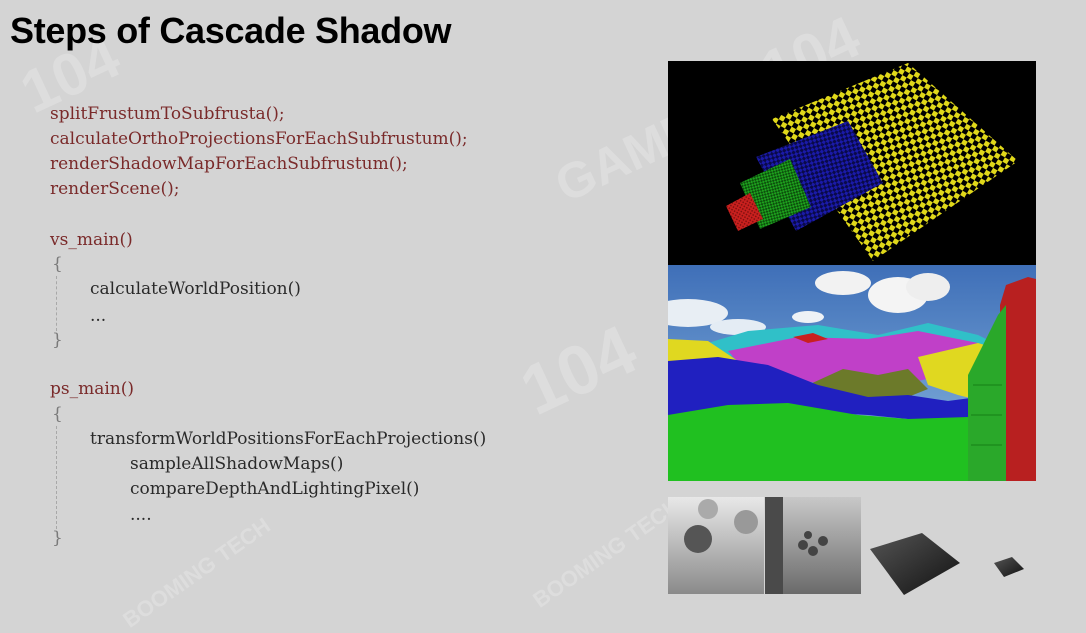  Describe the element at coordinates (91, 240) in the screenshot. I see `code-line: vs_main()` at that location.